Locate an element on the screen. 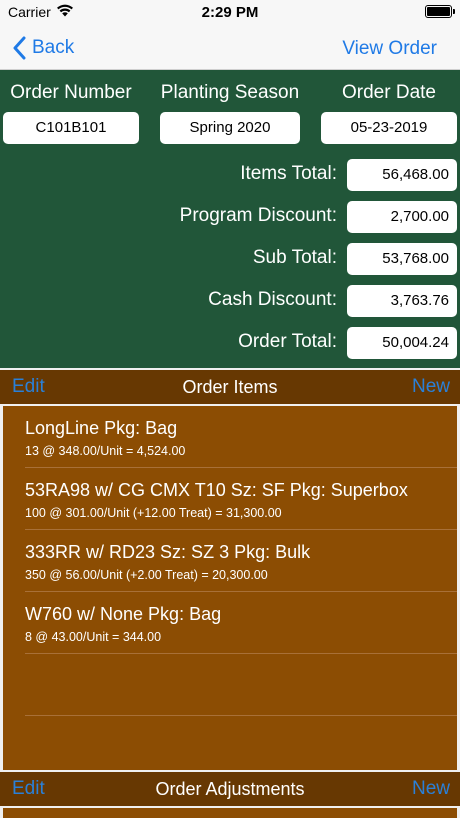  order-items-new-button: New is located at coordinates (431, 387).